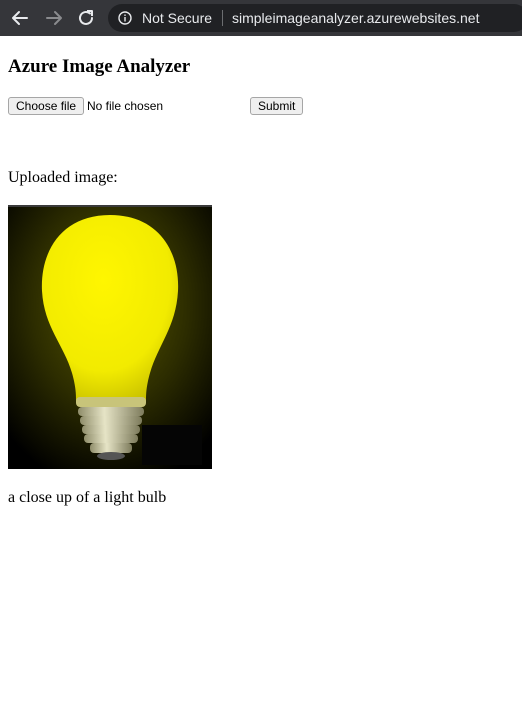 The height and width of the screenshot is (704, 522). Describe the element at coordinates (99, 66) in the screenshot. I see `page-title: Azure Image Analyzer` at that location.